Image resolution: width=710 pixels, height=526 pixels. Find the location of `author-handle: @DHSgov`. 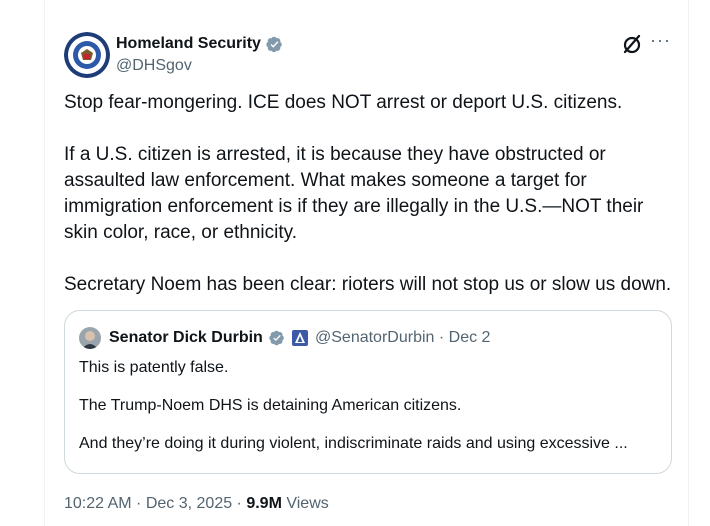

author-handle: @DHSgov is located at coordinates (154, 66).